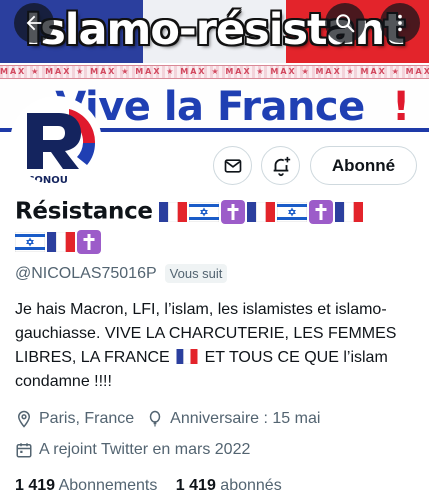 This screenshot has width=429, height=500. What do you see at coordinates (145, 449) in the screenshot?
I see `joined-text: A rejoint Twitter en mars 2022` at bounding box center [145, 449].